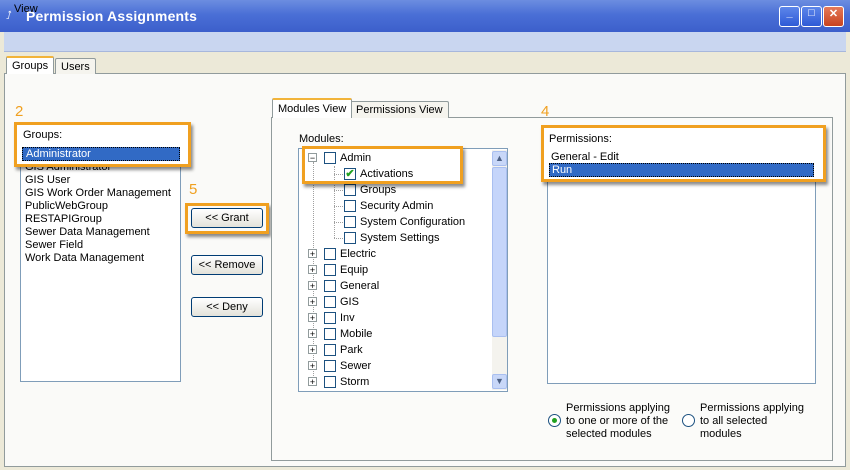 Image resolution: width=850 pixels, height=470 pixels. What do you see at coordinates (382, 165) in the screenshot?
I see `admin-highlight` at bounding box center [382, 165].